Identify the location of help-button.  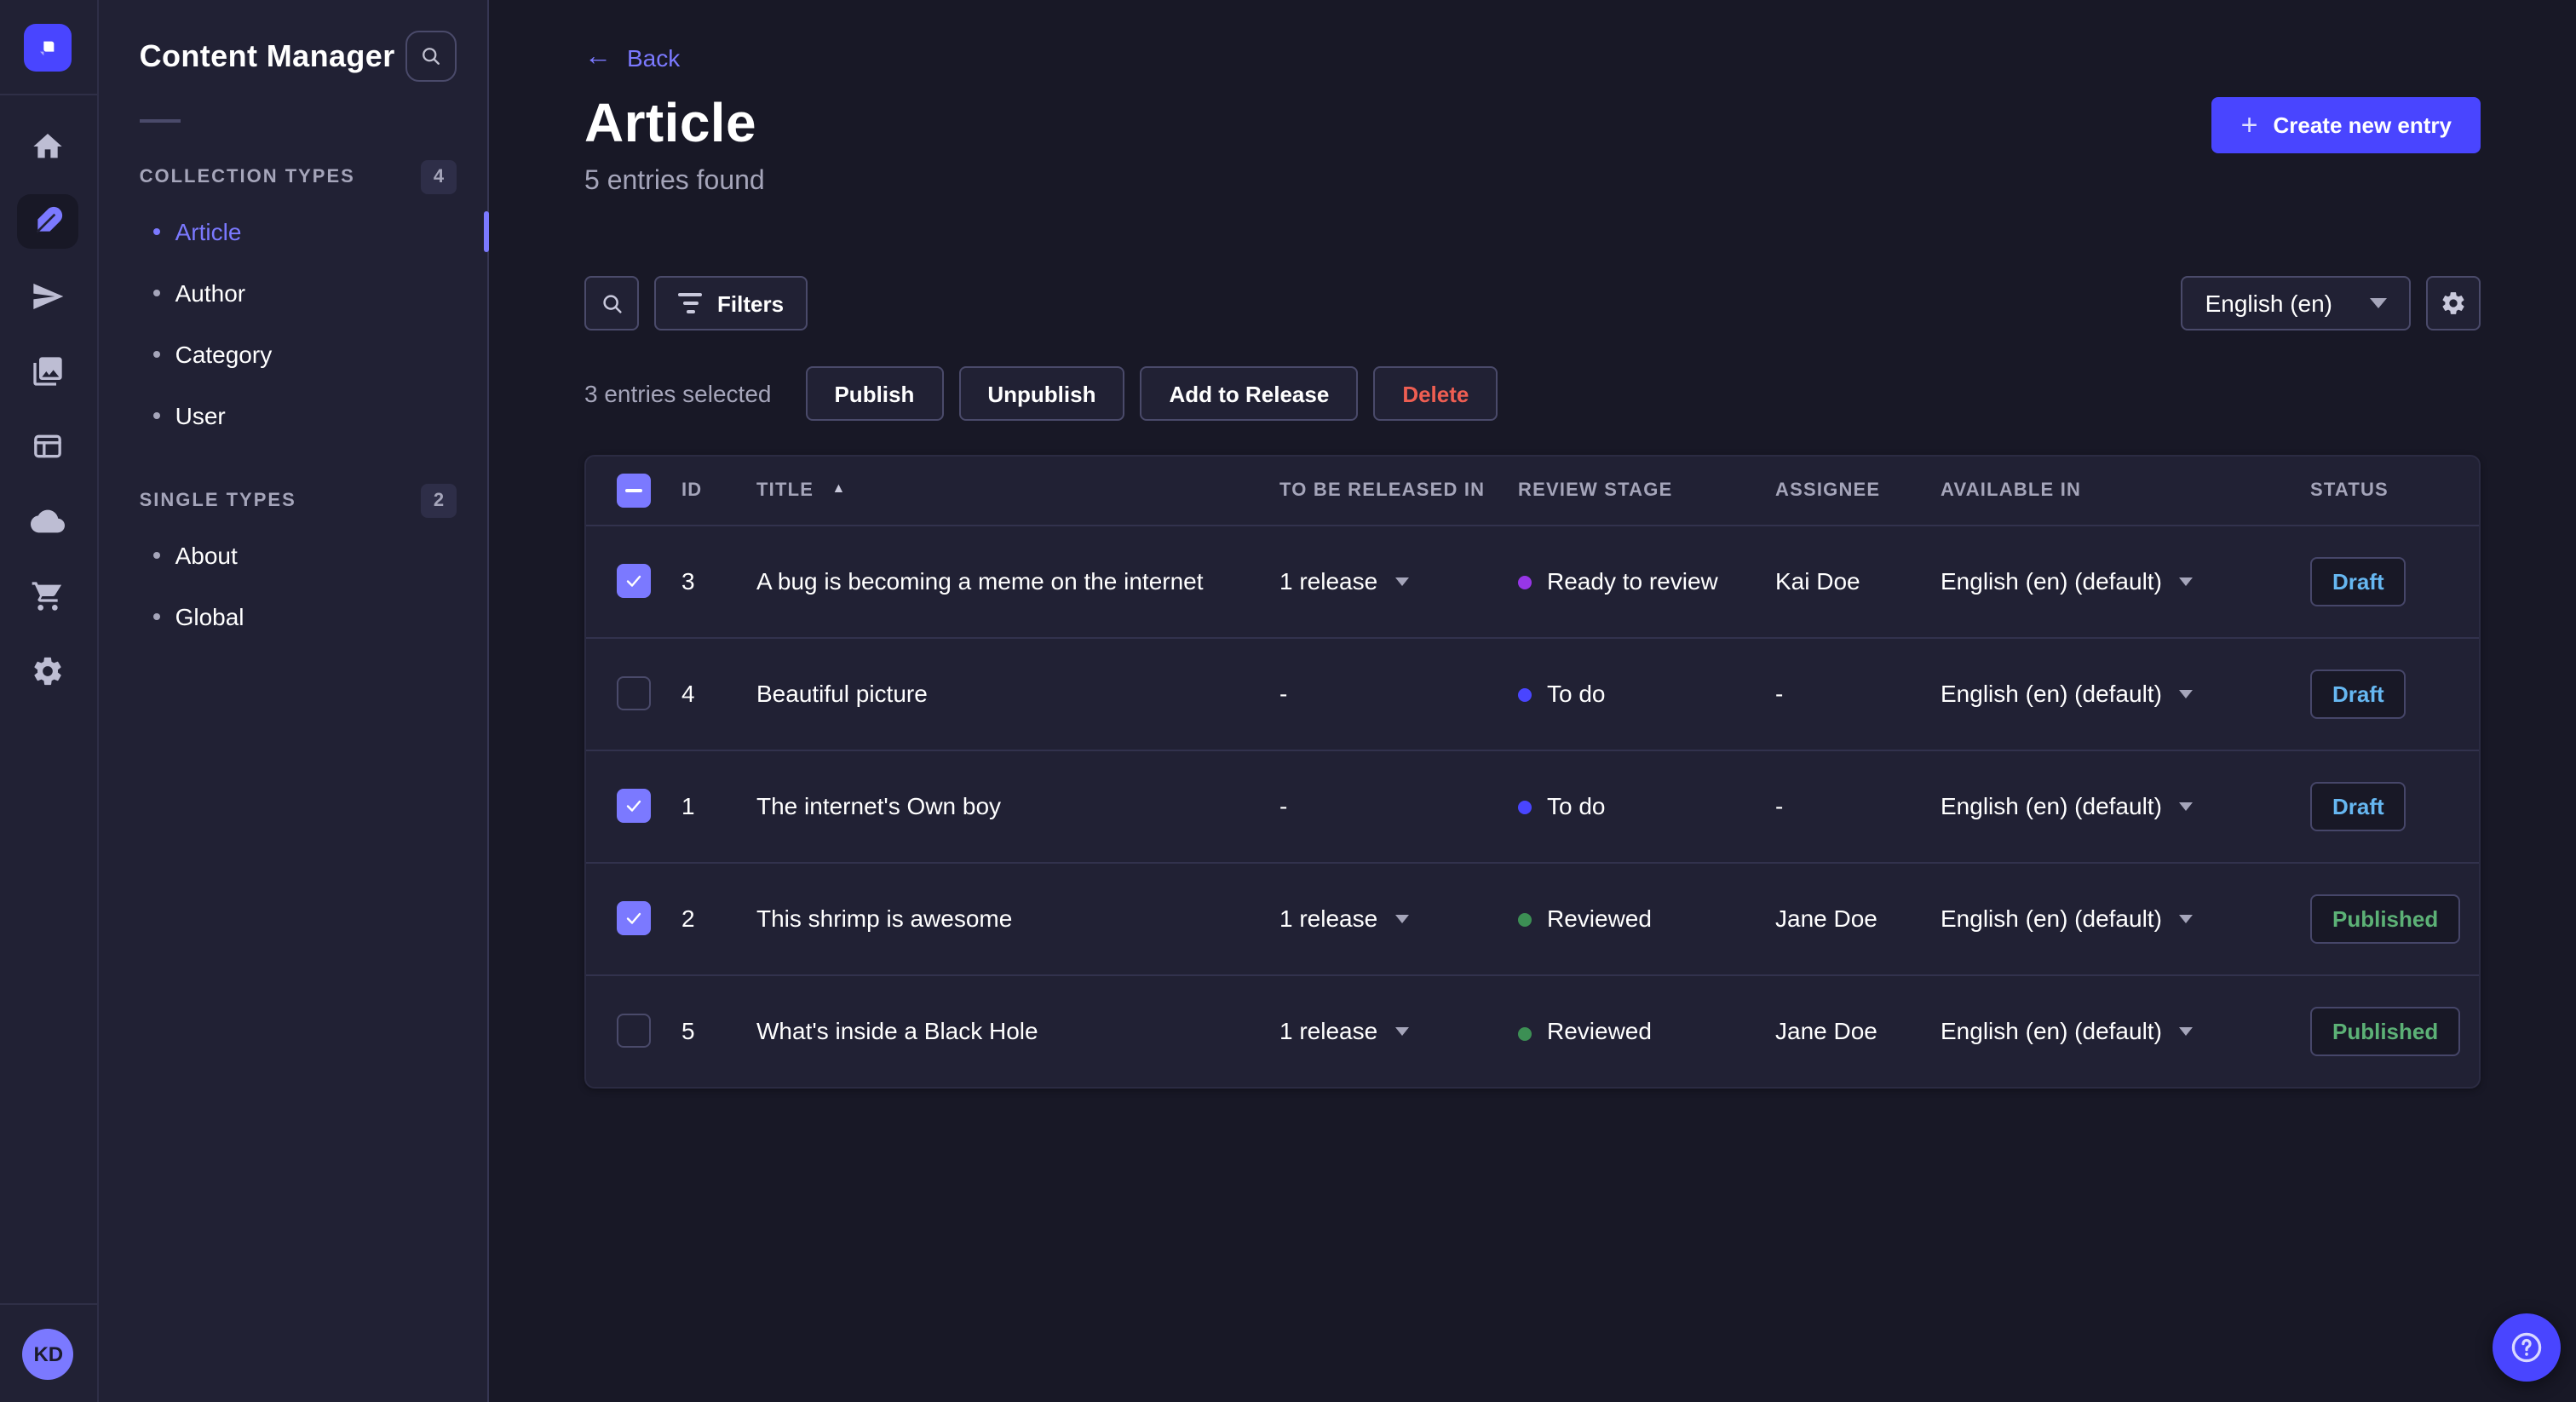
(2527, 1347).